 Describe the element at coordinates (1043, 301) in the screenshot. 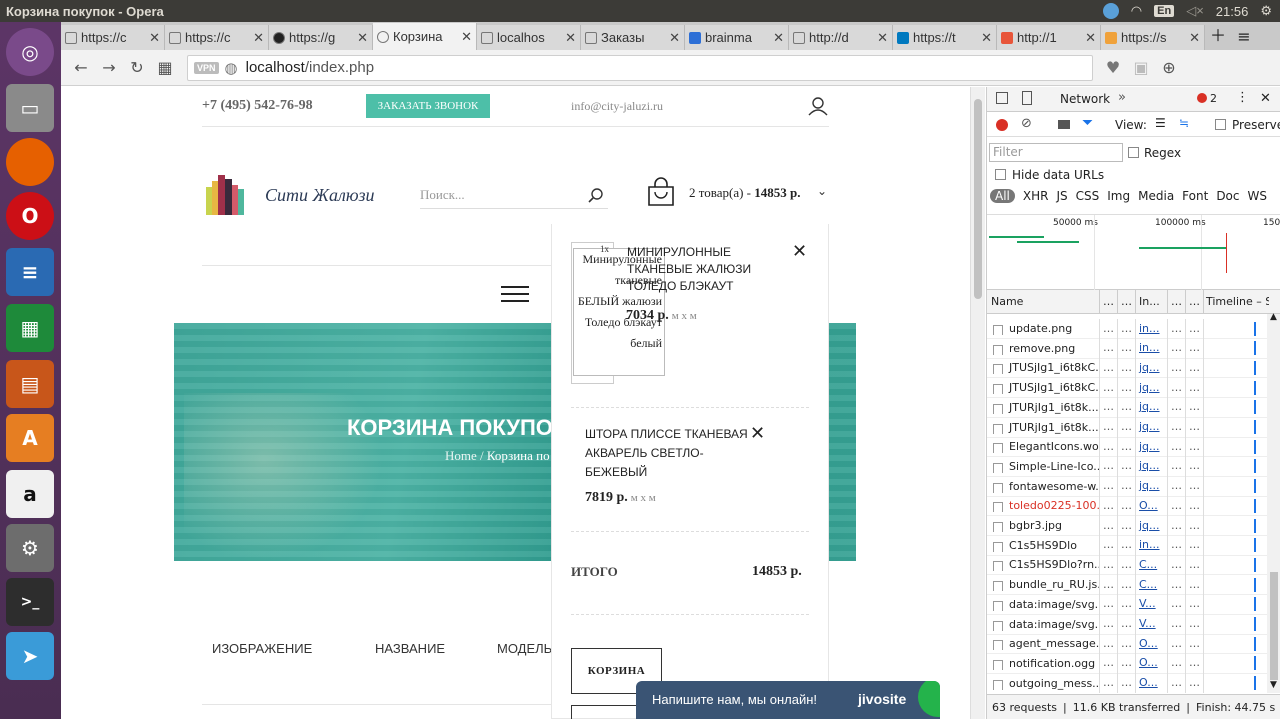

I see `col-name: Name` at that location.